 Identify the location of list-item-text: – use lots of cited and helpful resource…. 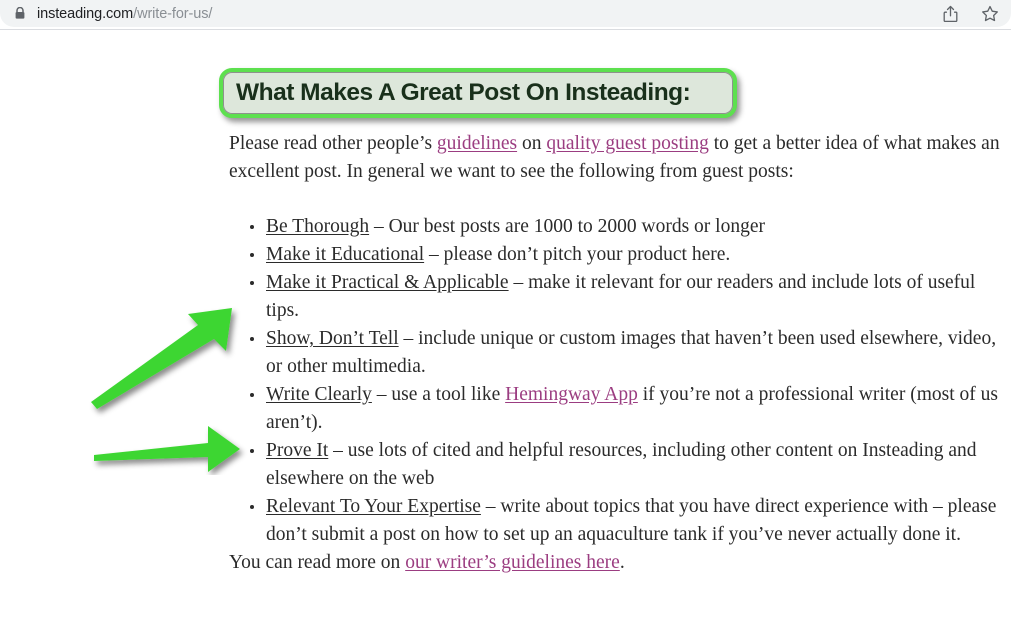
(621, 464).